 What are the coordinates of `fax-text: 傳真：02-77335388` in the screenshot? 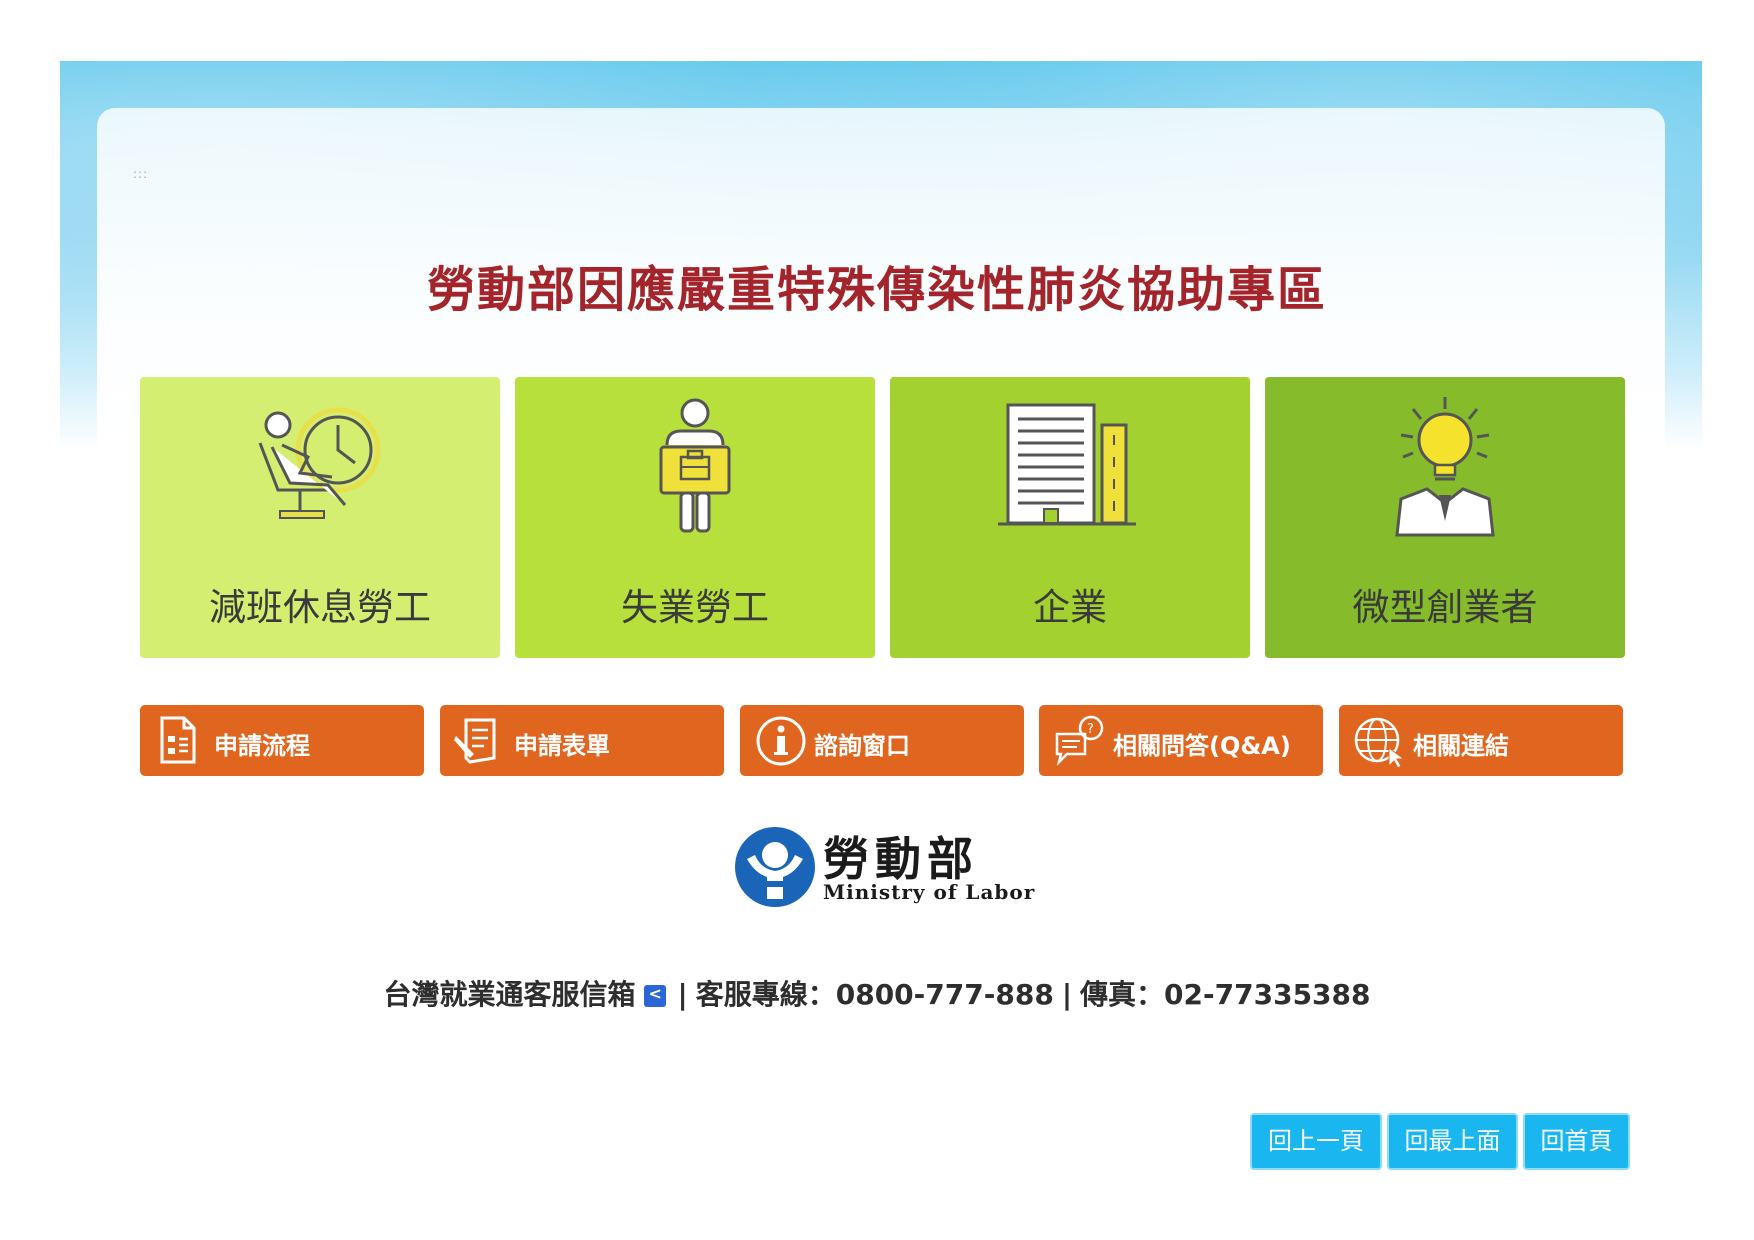 It's located at (1225, 994).